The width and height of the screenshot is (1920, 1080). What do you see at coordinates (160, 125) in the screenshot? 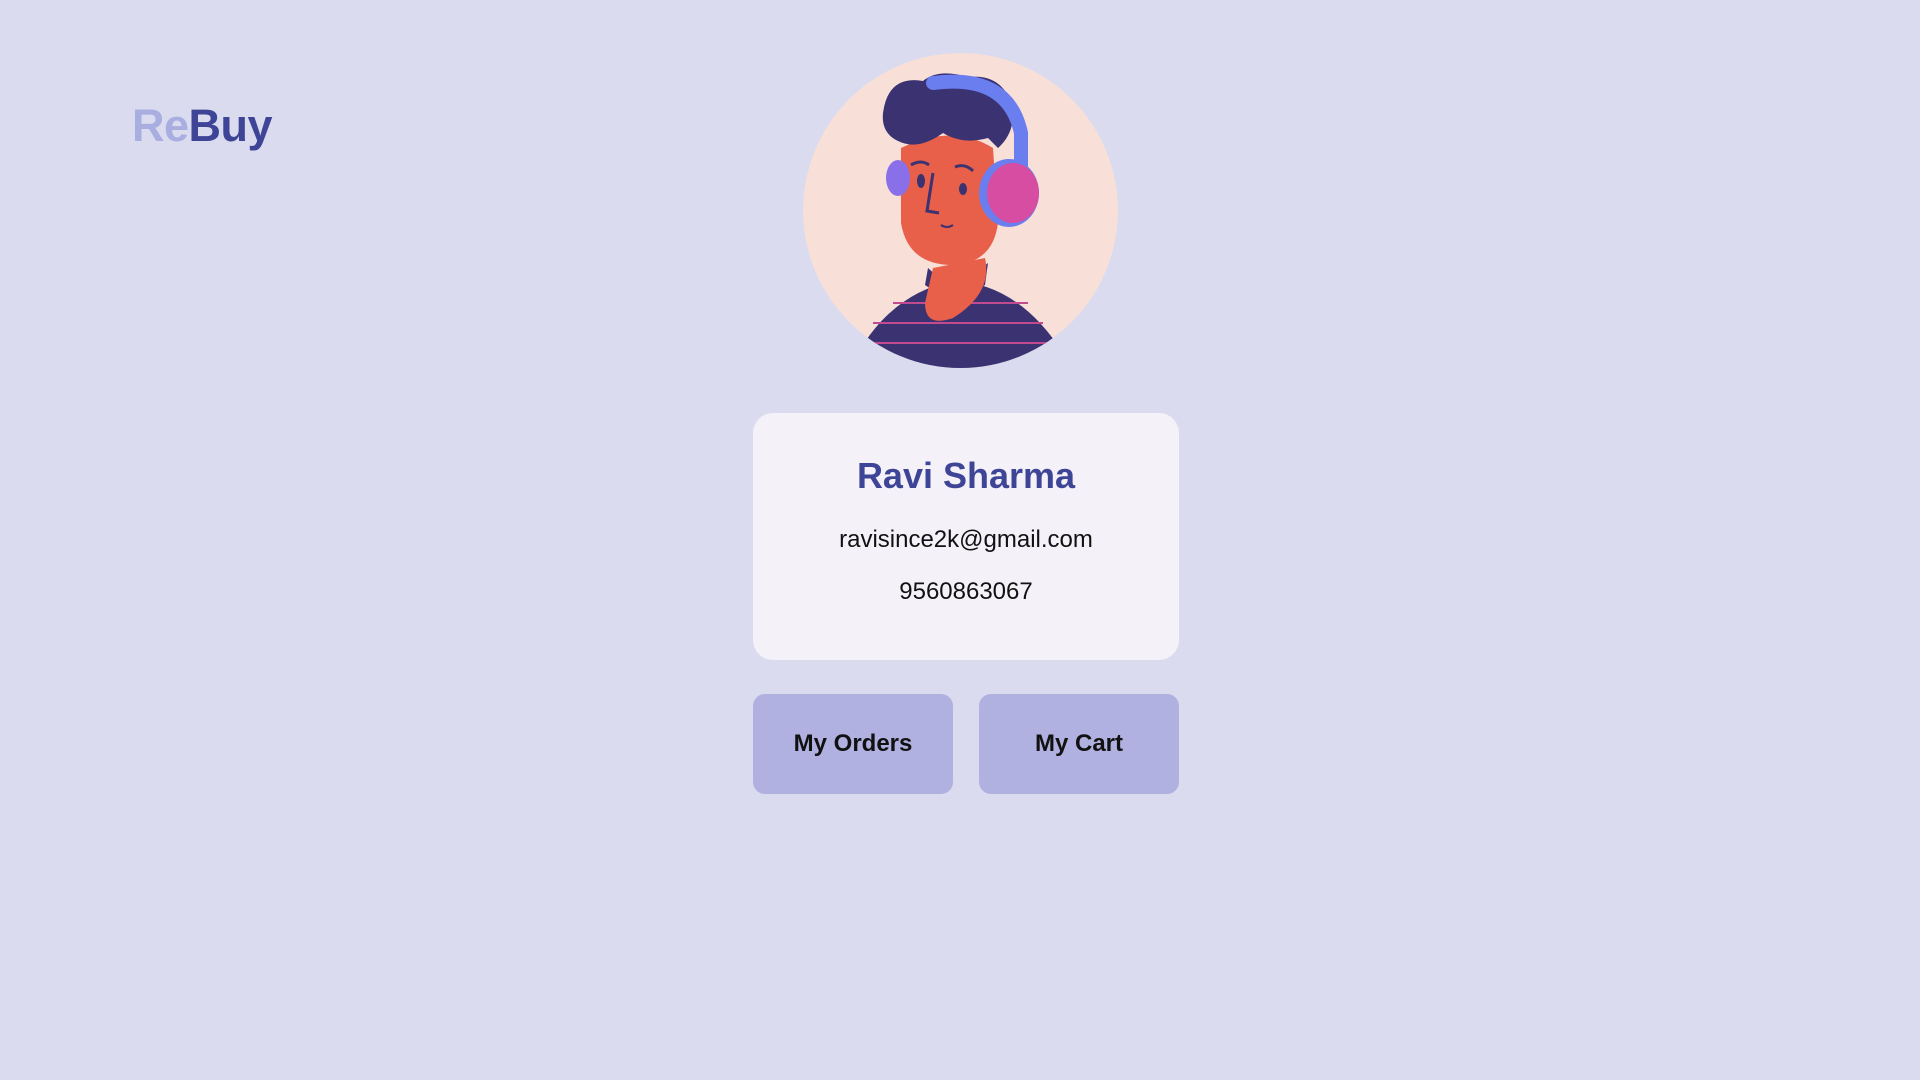
I see `logo-re-text: Re` at bounding box center [160, 125].